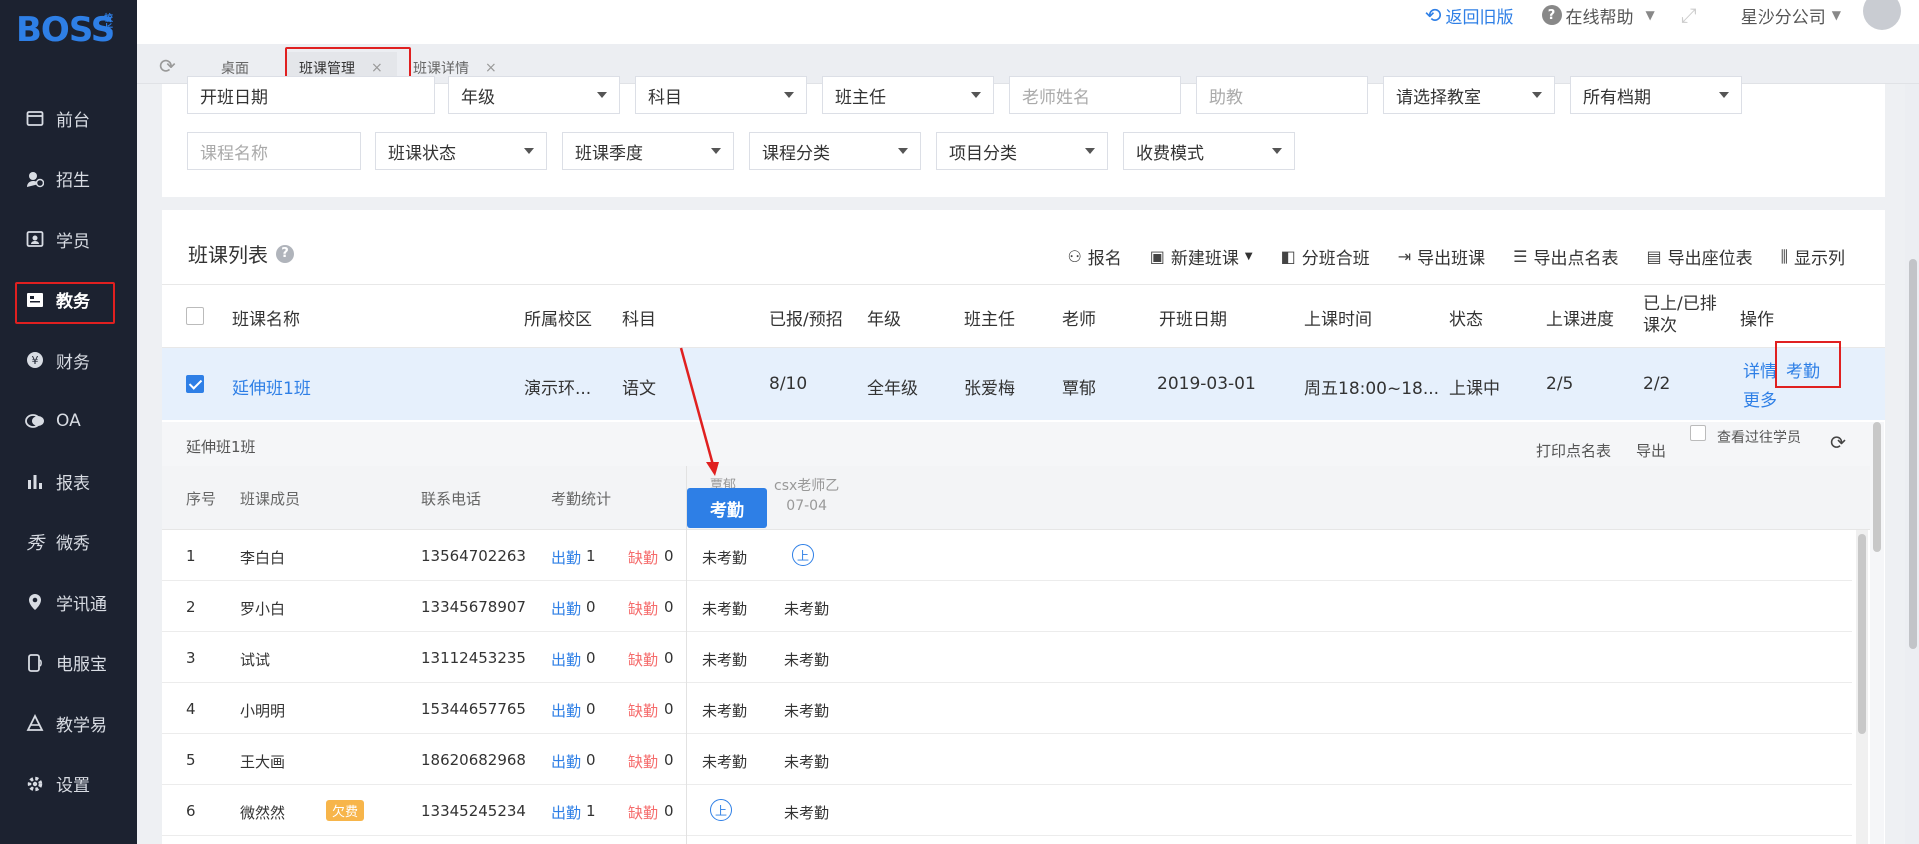 This screenshot has width=1919, height=844. Describe the element at coordinates (1757, 320) in the screenshot. I see `col-header: 操作` at that location.